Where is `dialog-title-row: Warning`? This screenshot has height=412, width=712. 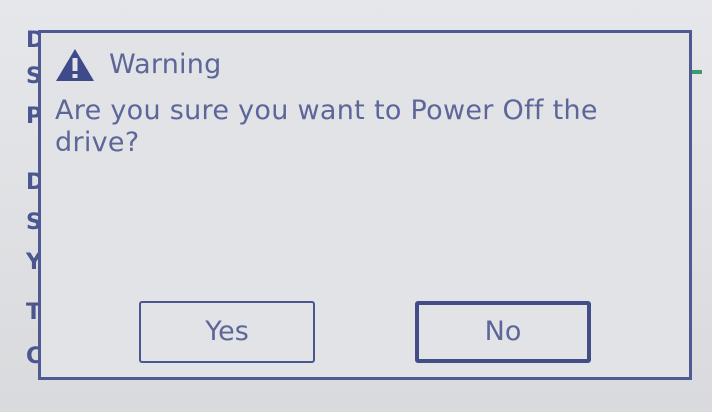 dialog-title-row: Warning is located at coordinates (138, 65).